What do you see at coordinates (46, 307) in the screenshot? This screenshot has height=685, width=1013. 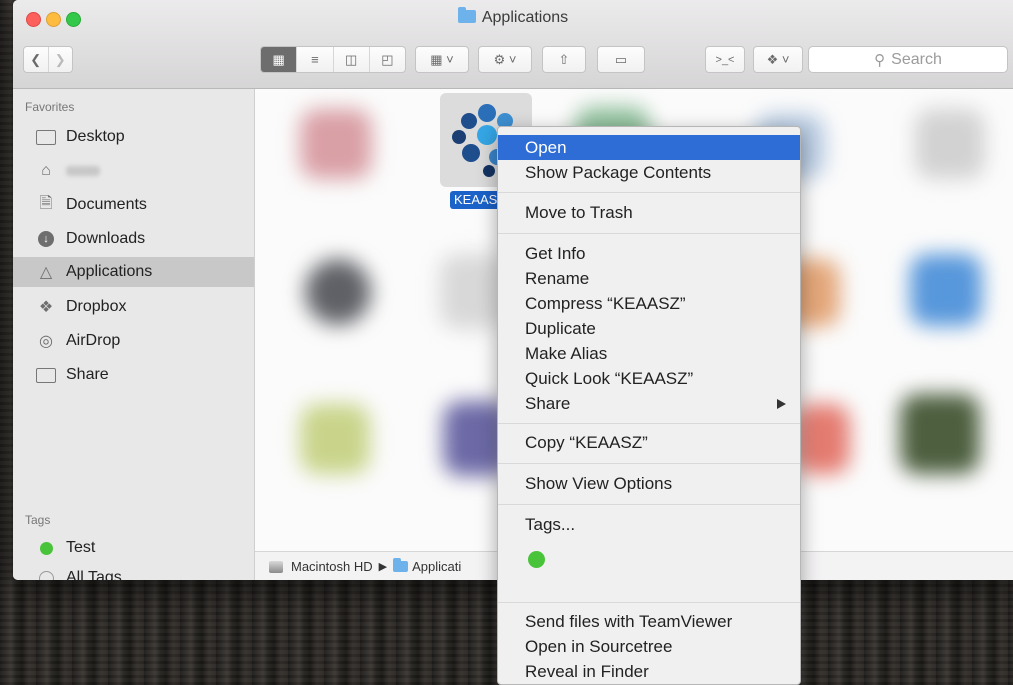 I see `dropbox-icon: ❖` at bounding box center [46, 307].